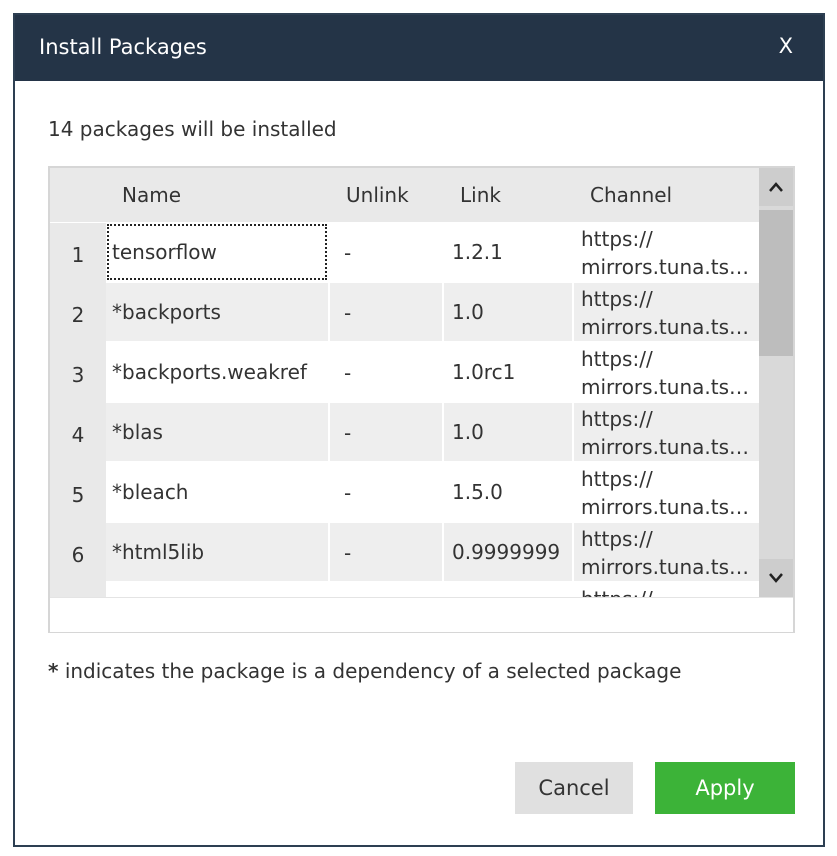  I want to click on package-name-cell: tensorflow, so click(217, 252).